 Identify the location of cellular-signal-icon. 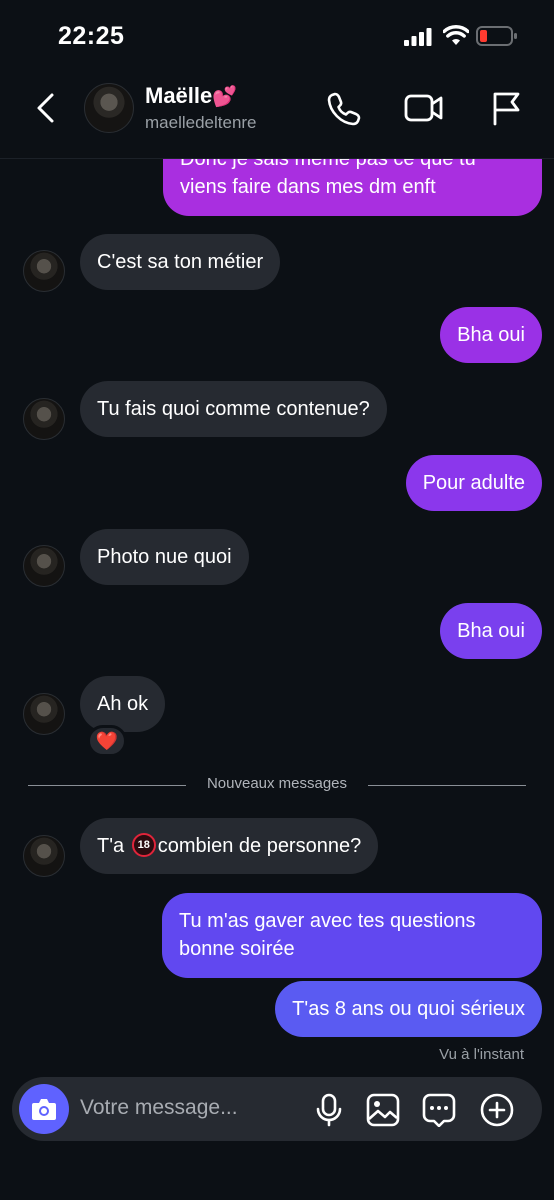
(418, 37).